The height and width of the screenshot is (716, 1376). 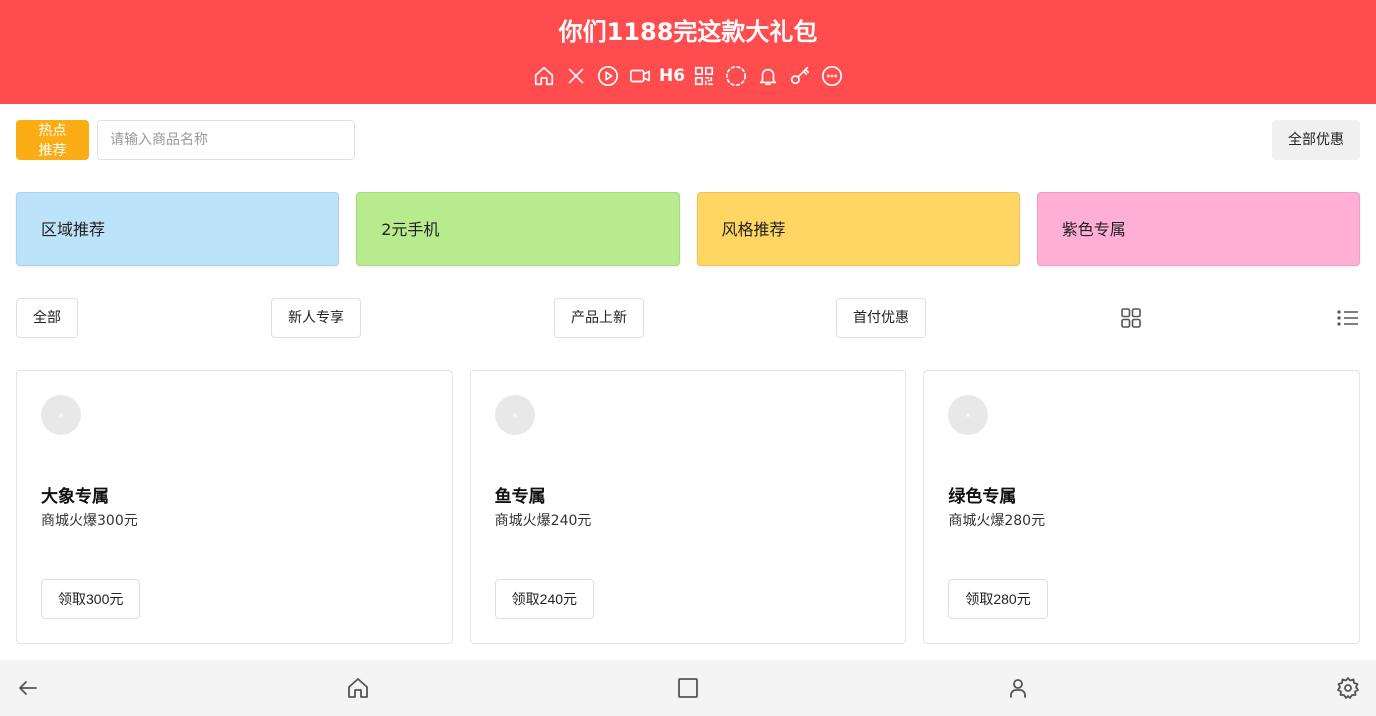 I want to click on category-cards: 区域推荐 2元手机 风格推荐 紫色专属, so click(x=688, y=229).